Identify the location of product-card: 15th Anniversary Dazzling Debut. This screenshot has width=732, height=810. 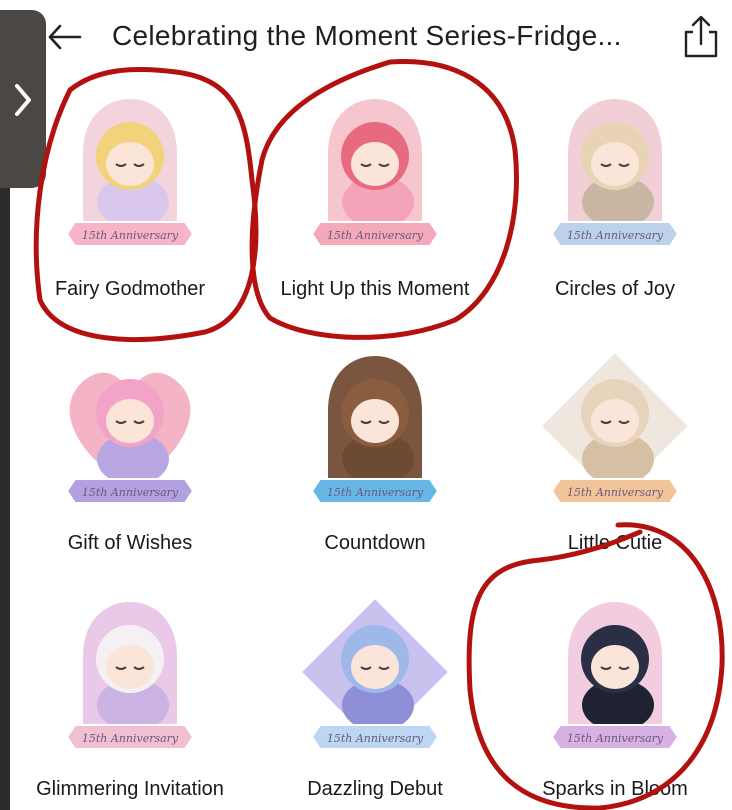
(375, 695).